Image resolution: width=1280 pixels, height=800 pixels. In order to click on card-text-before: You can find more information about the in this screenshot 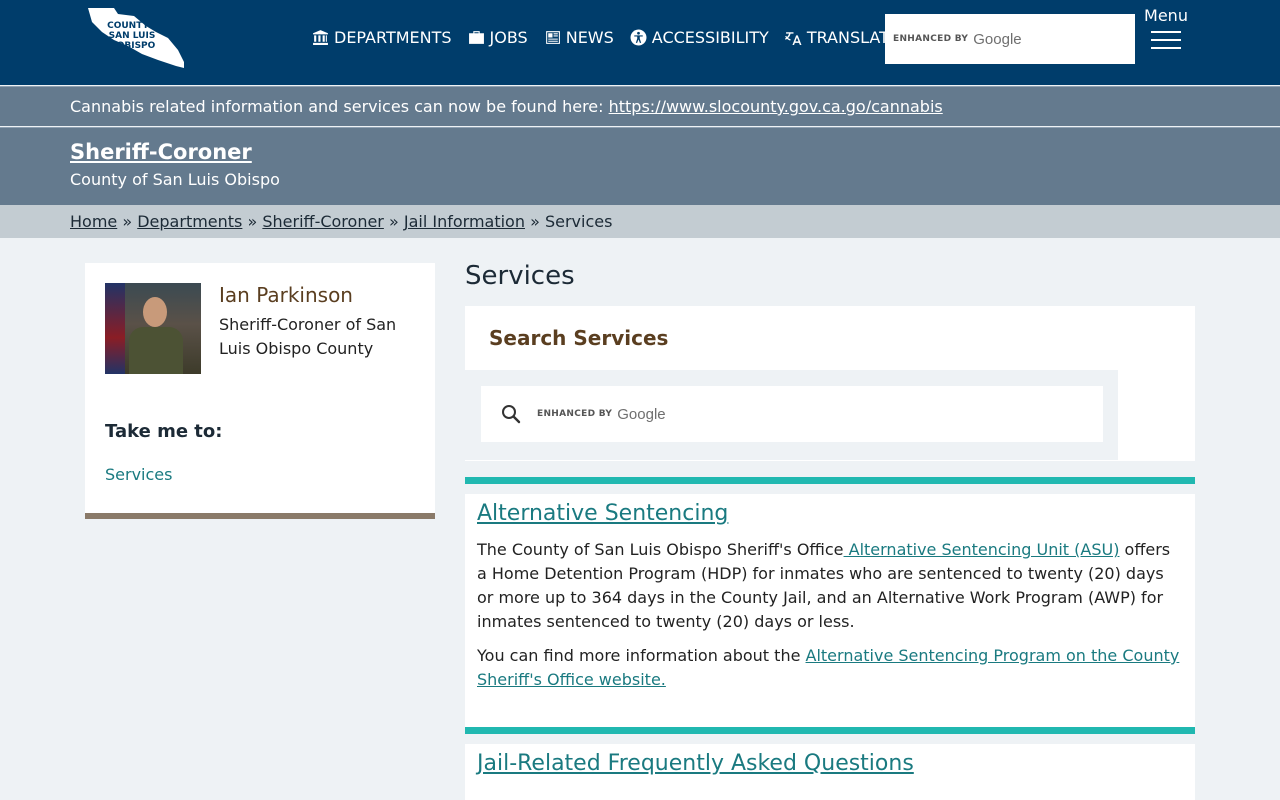, I will do `click(641, 655)`.